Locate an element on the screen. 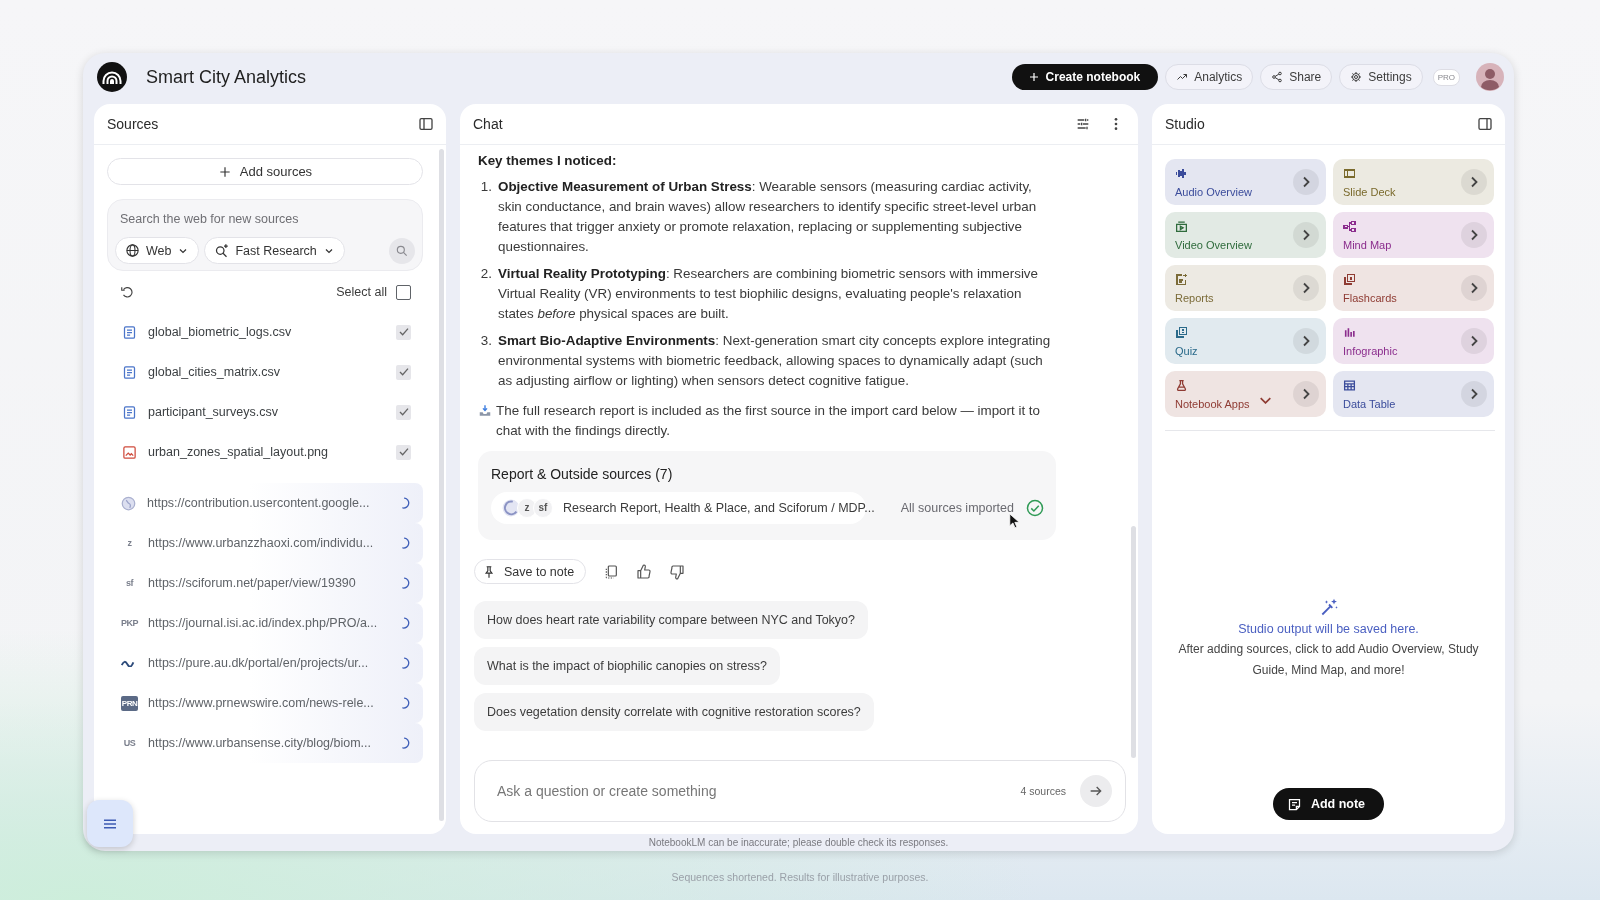 The image size is (1600, 900). image-icon is located at coordinates (129, 452).